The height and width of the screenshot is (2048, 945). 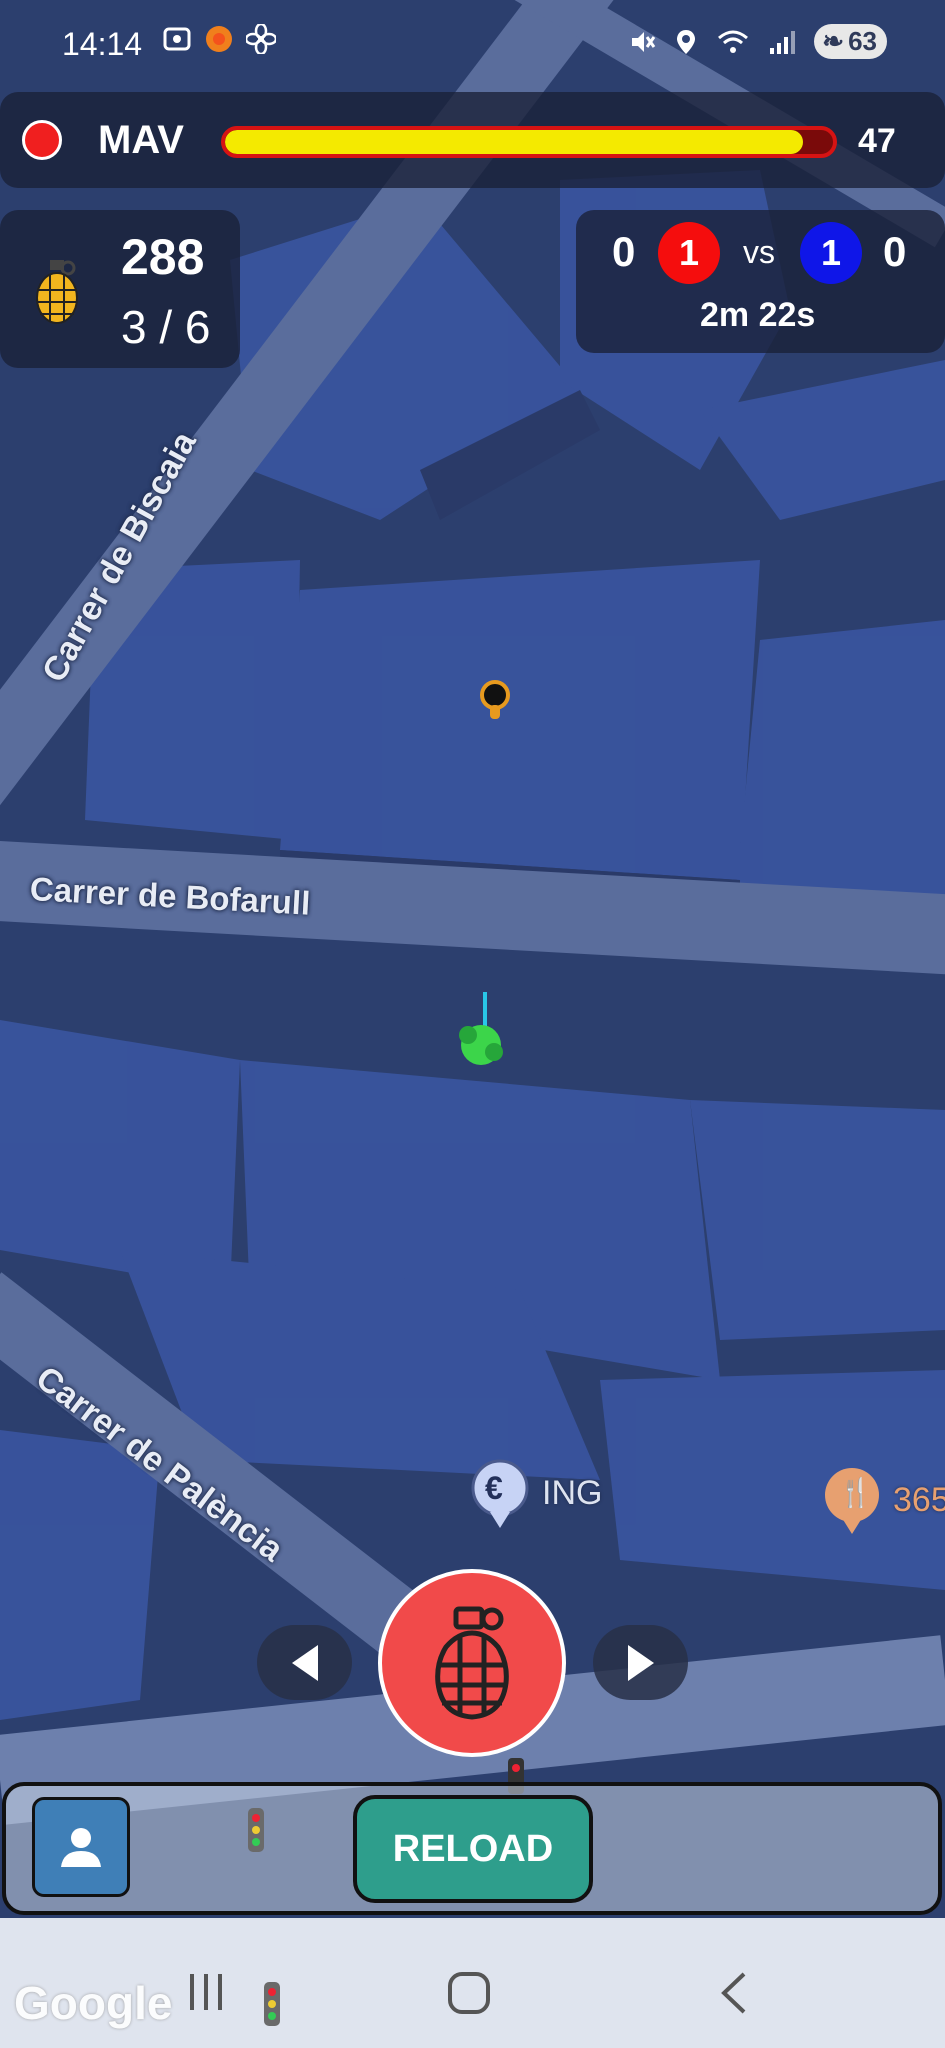 I want to click on throw-grenade-button, so click(x=472, y=1663).